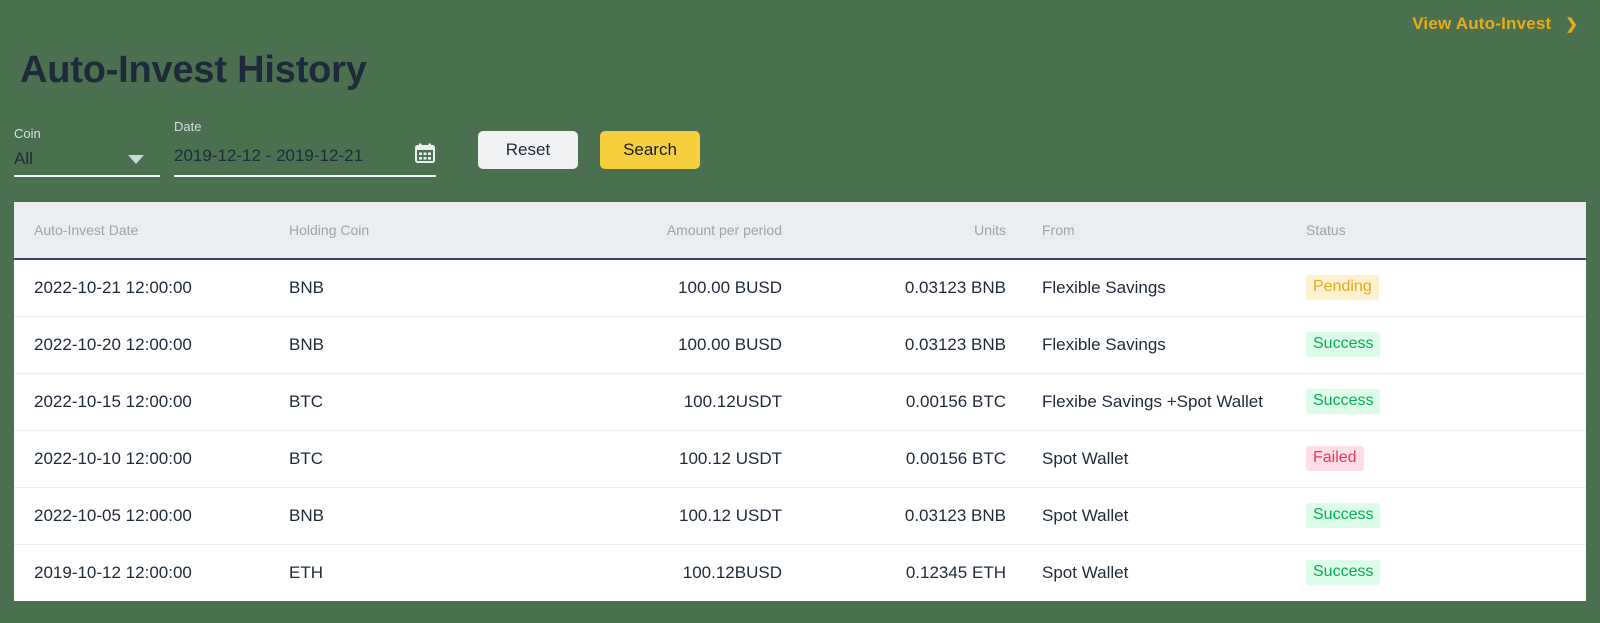 This screenshot has width=1600, height=623. What do you see at coordinates (1335, 458) in the screenshot?
I see `status-badge: Failed` at bounding box center [1335, 458].